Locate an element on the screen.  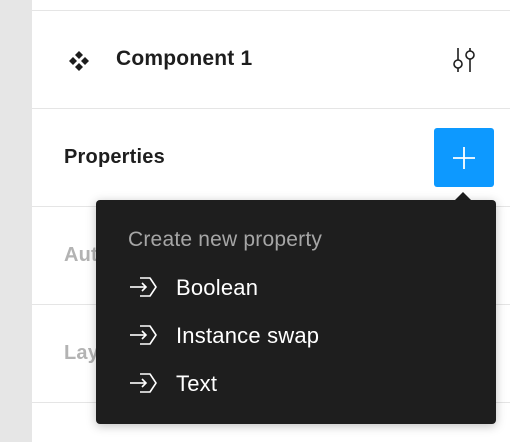
adjust-sliders-icon is located at coordinates (464, 60).